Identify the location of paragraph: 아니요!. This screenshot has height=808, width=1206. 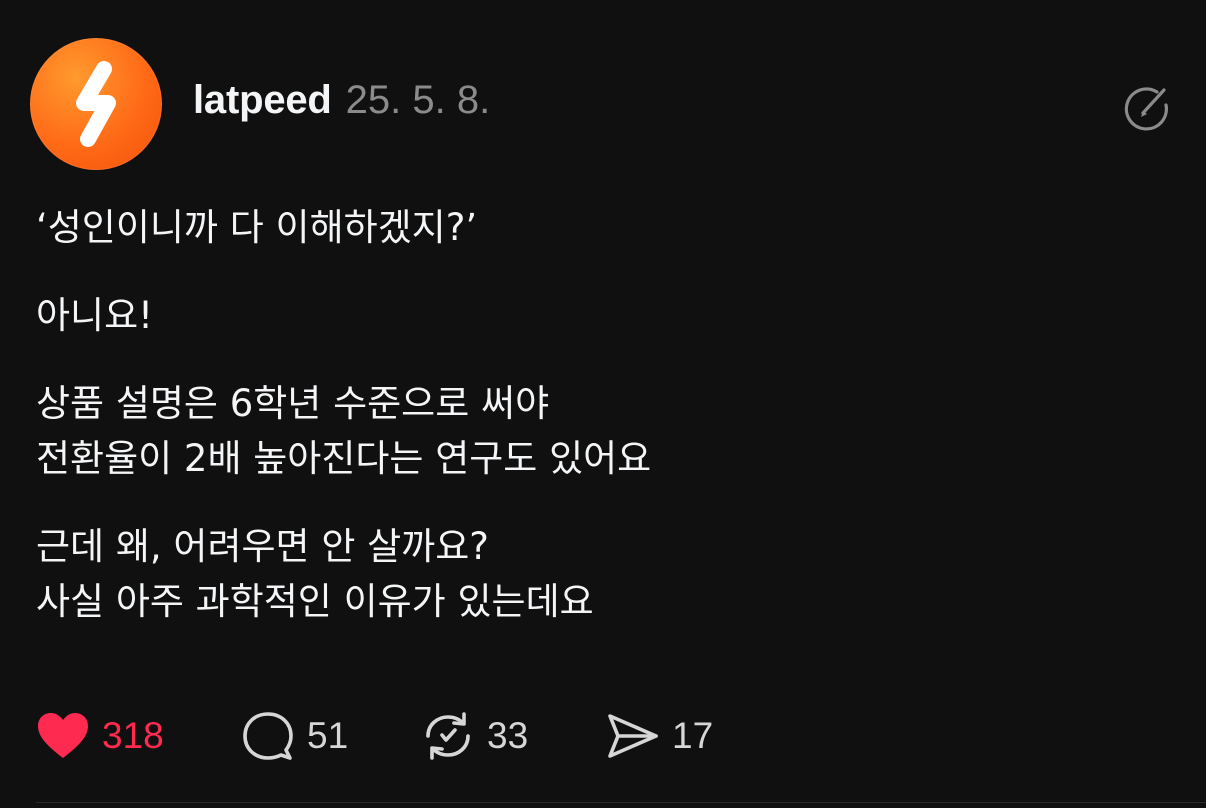
(601, 315).